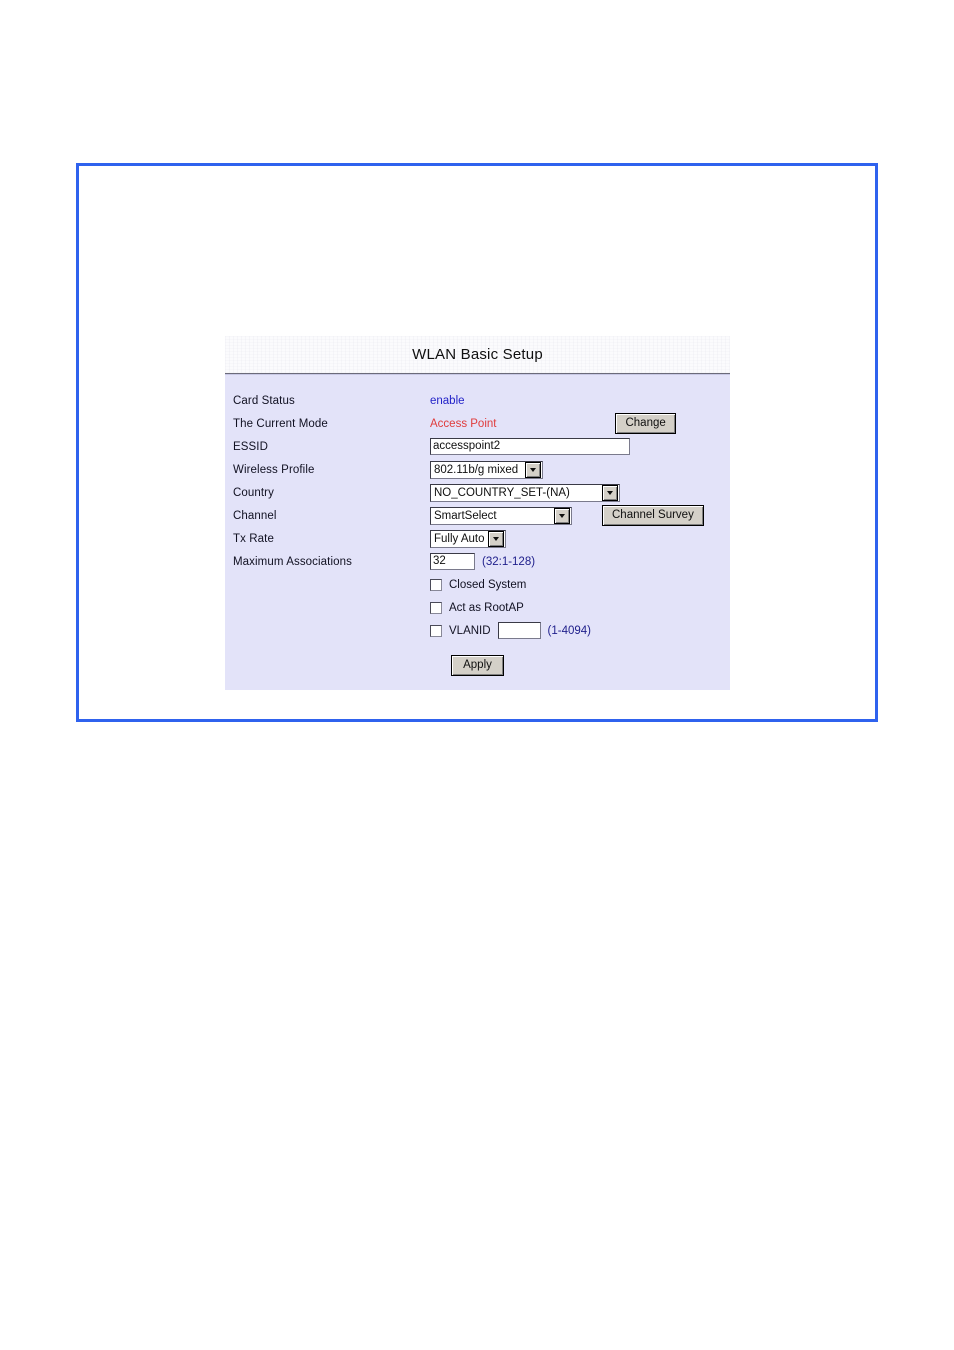 The height and width of the screenshot is (1350, 954). I want to click on wireless-profile-value: 802.11b/g mixed, so click(476, 469).